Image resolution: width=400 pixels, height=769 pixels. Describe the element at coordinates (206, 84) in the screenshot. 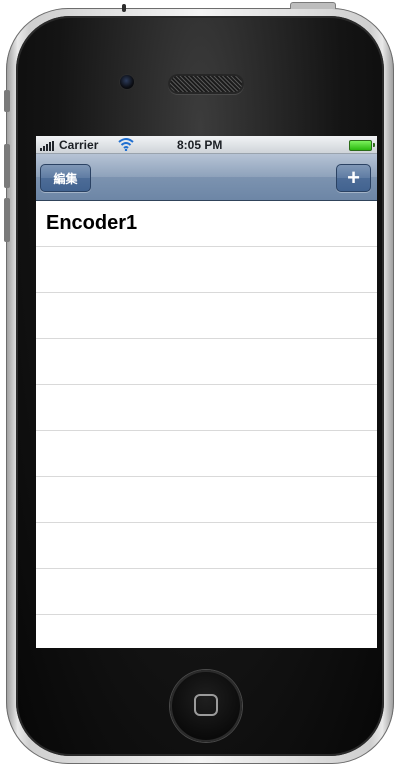

I see `speaker-grille-icon` at that location.